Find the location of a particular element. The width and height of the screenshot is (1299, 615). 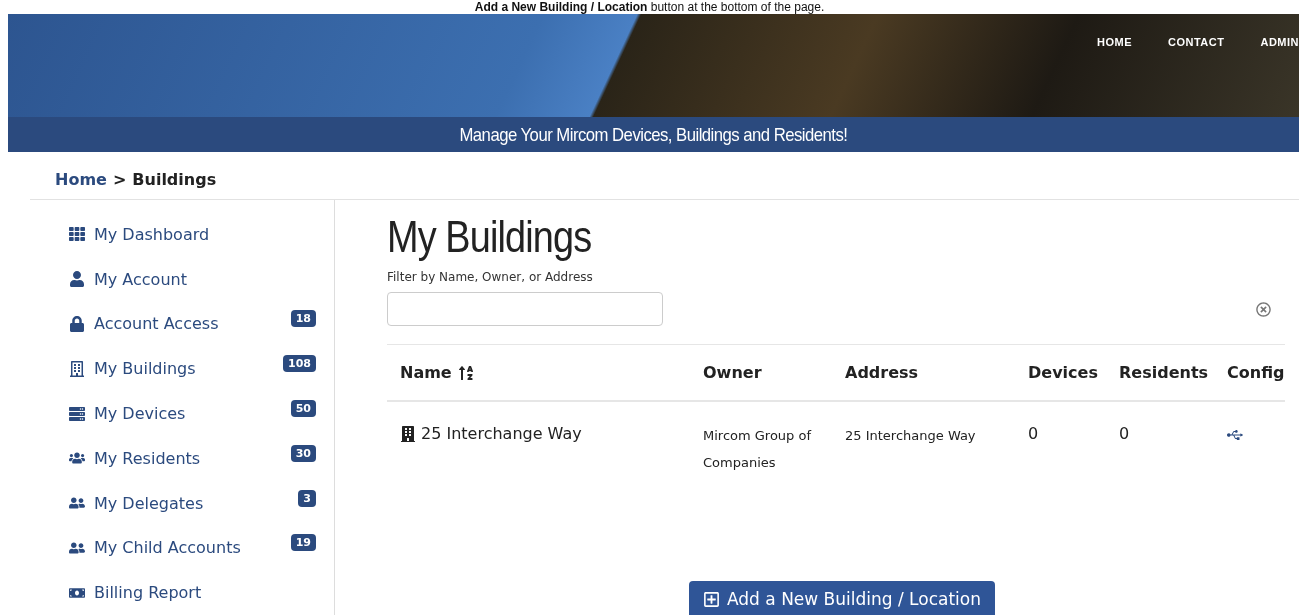

column-header: Devices is located at coordinates (1063, 372).